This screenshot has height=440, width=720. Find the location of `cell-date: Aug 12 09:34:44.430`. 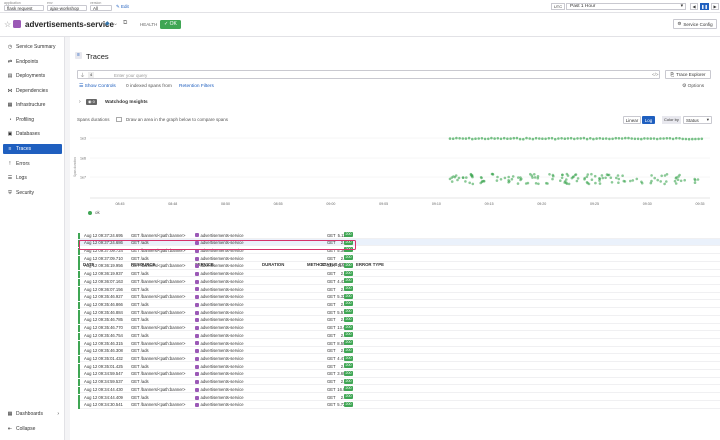

cell-date: Aug 12 09:34:44.430 is located at coordinates (103, 389).